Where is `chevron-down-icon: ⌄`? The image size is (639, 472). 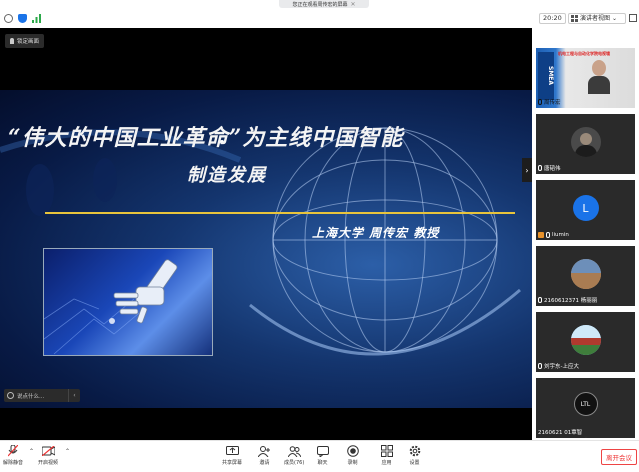 chevron-down-icon: ⌄ is located at coordinates (615, 18).